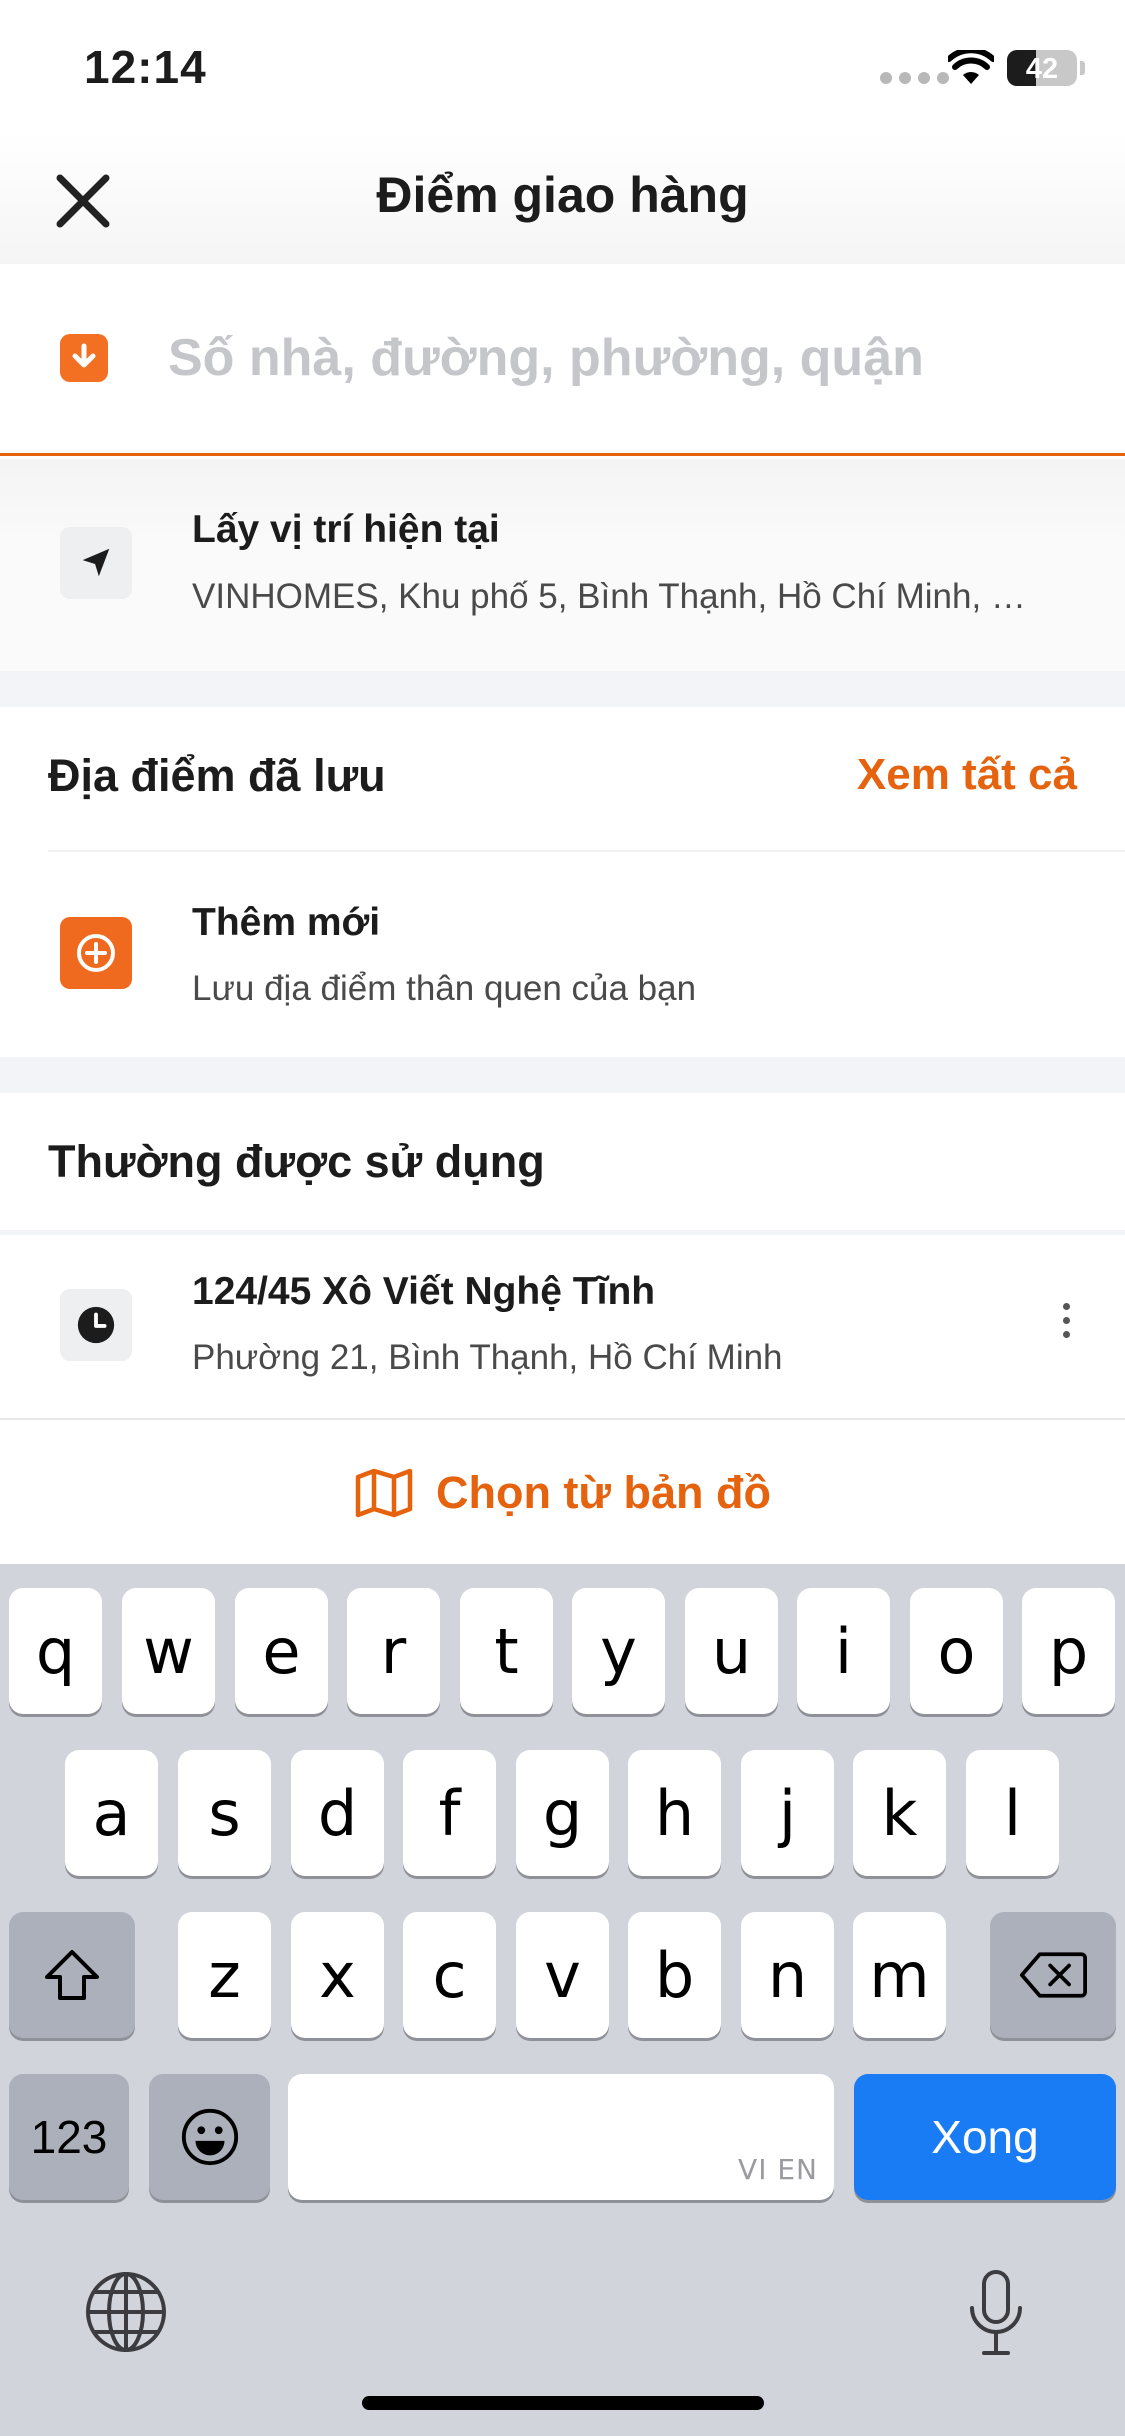 The width and height of the screenshot is (1125, 2436). Describe the element at coordinates (603, 1492) in the screenshot. I see `choose-from-map-label: Chọn từ bản đồ` at that location.